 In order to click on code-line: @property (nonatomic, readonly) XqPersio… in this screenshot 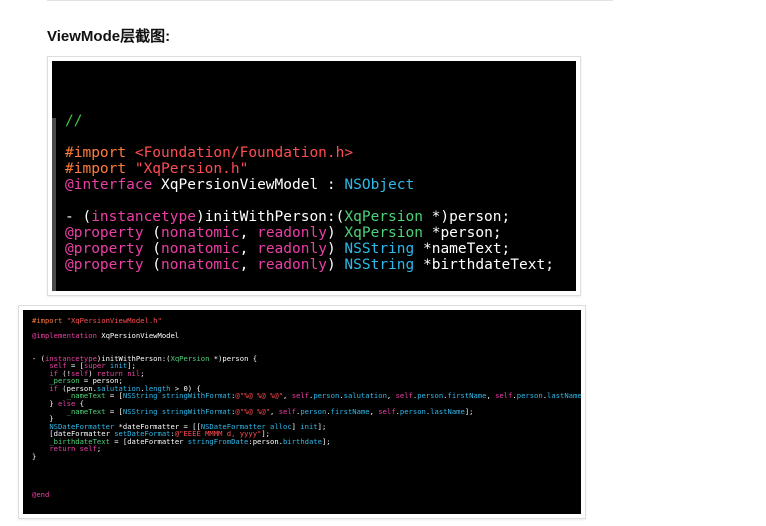, I will do `click(320, 233)`.